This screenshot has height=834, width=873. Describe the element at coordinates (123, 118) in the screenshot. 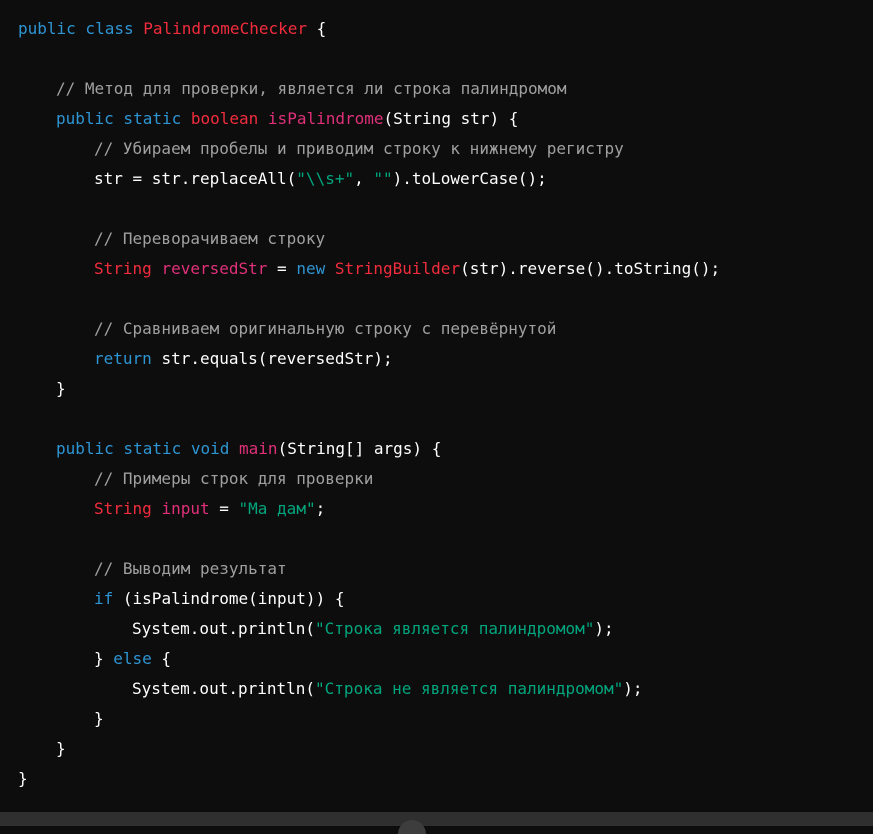

I see `code-token: public static` at that location.